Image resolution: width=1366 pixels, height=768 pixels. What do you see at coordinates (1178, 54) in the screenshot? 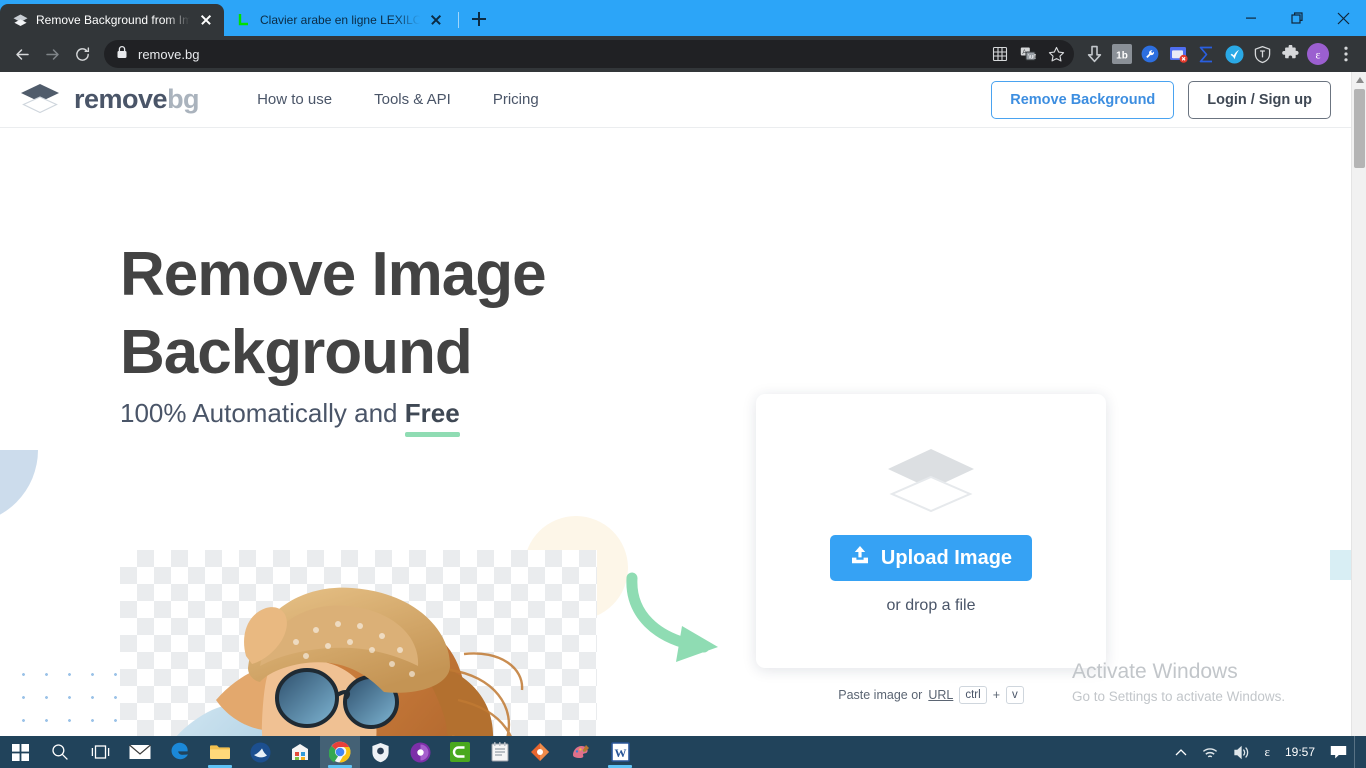
I see `window-close-extension-icon` at bounding box center [1178, 54].